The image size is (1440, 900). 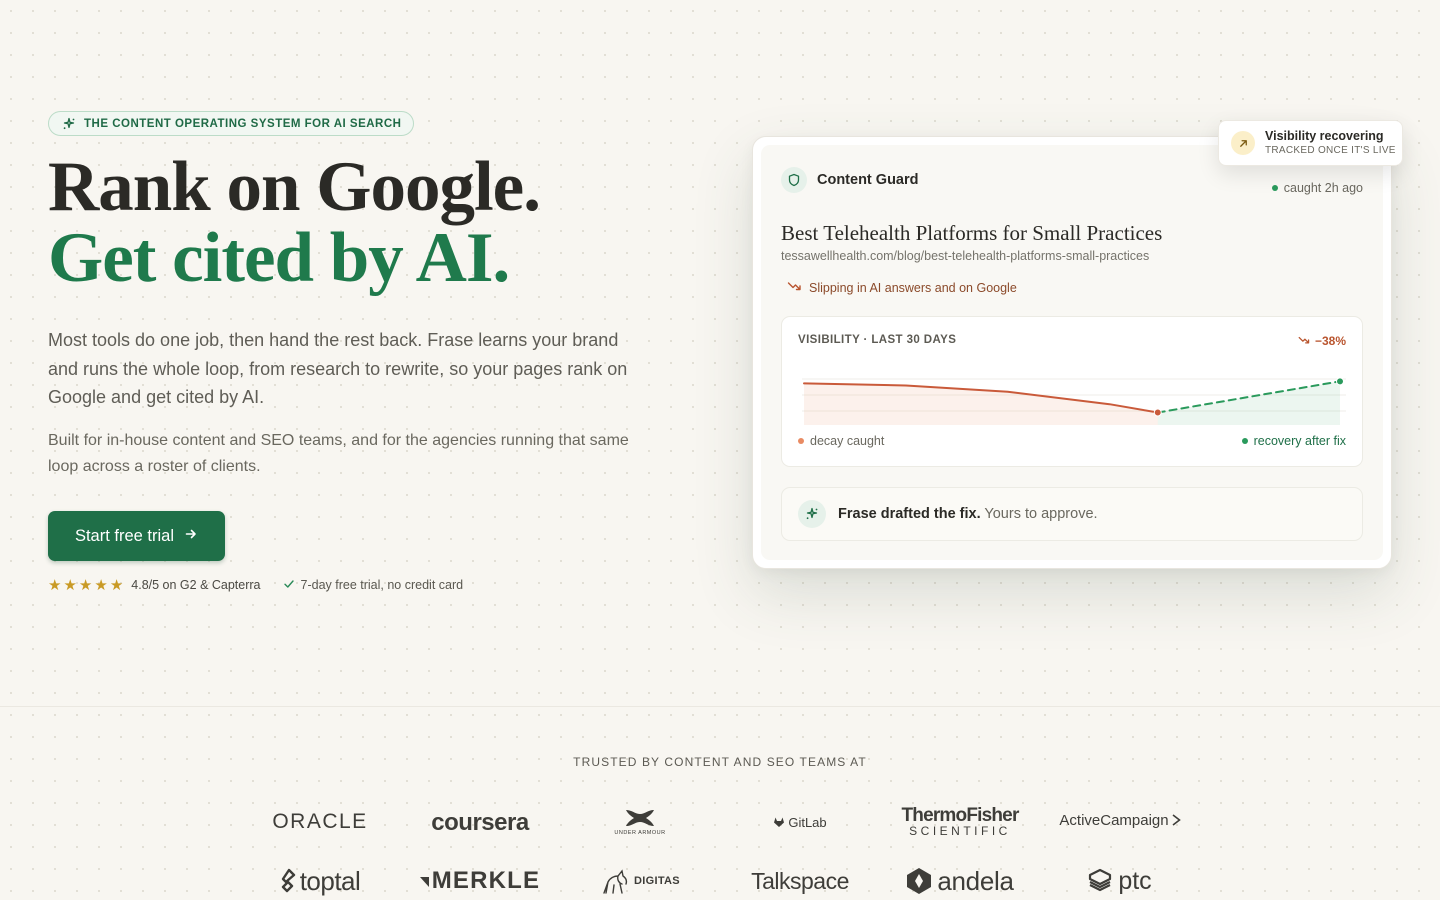 I want to click on decay-point, so click(x=1157, y=412).